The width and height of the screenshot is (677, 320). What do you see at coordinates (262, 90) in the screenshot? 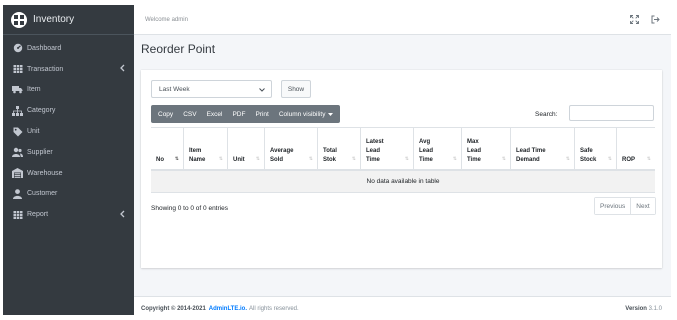
I see `chevron-down-icon` at bounding box center [262, 90].